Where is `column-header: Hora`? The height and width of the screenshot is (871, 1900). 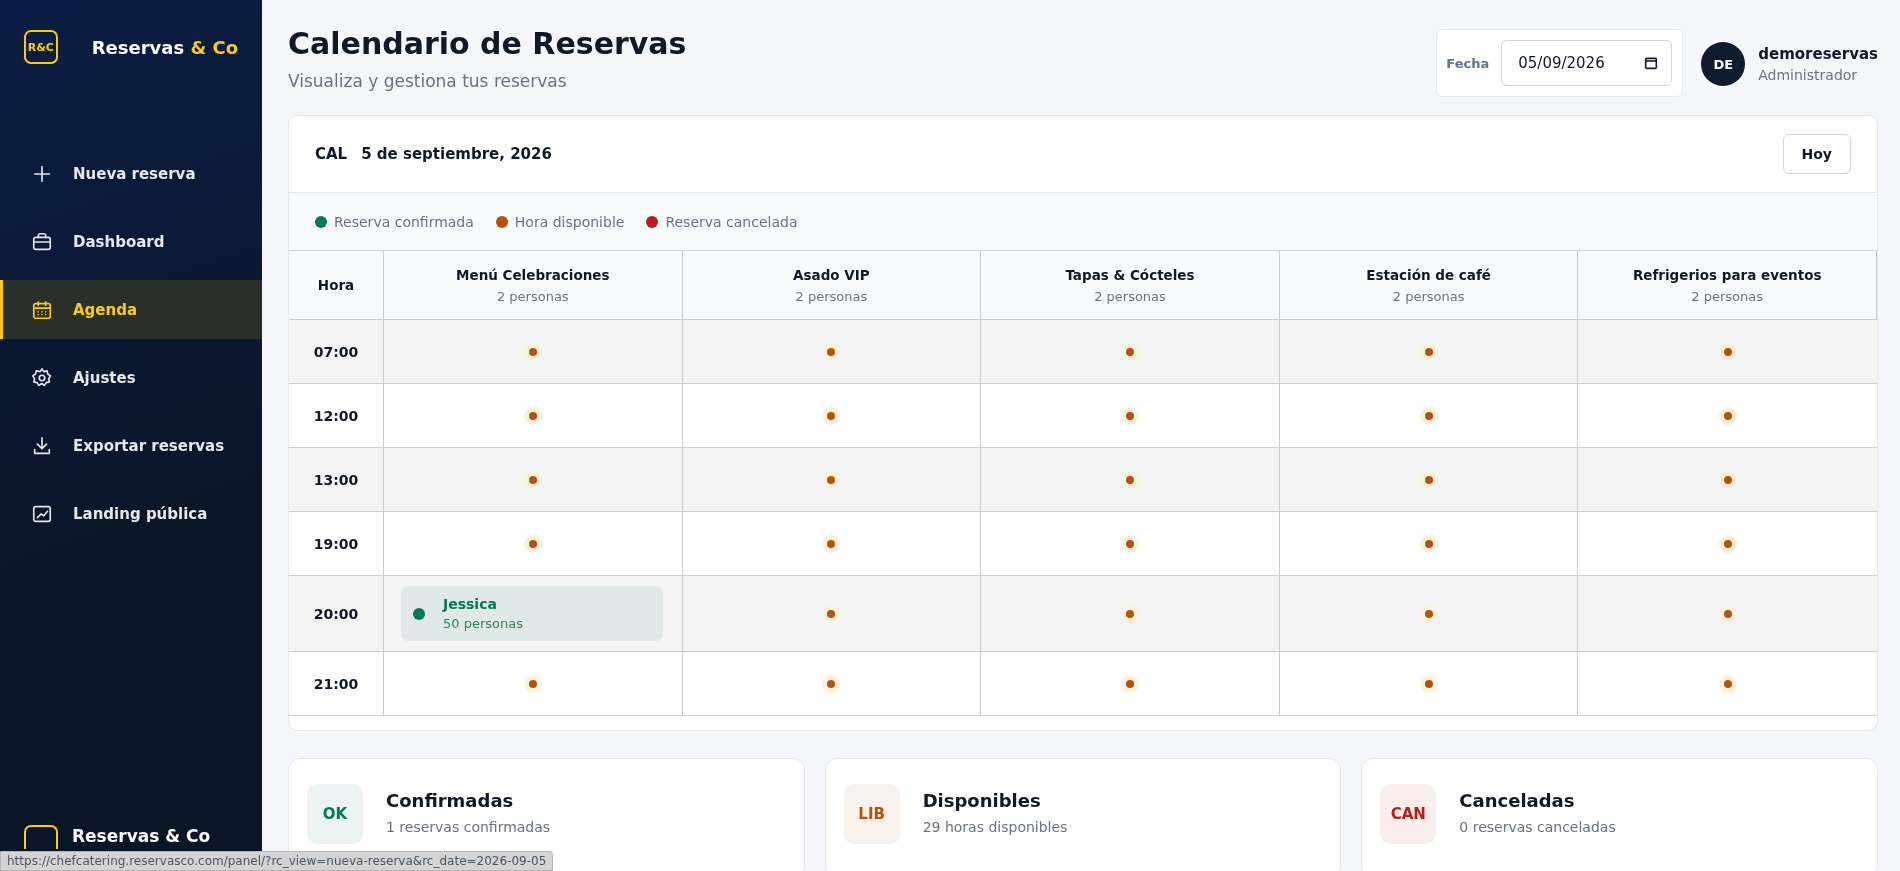 column-header: Hora is located at coordinates (336, 285).